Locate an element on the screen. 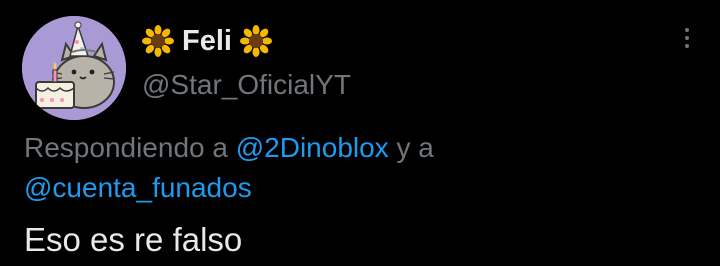  tweet-text: Eso es re falso is located at coordinates (133, 239).